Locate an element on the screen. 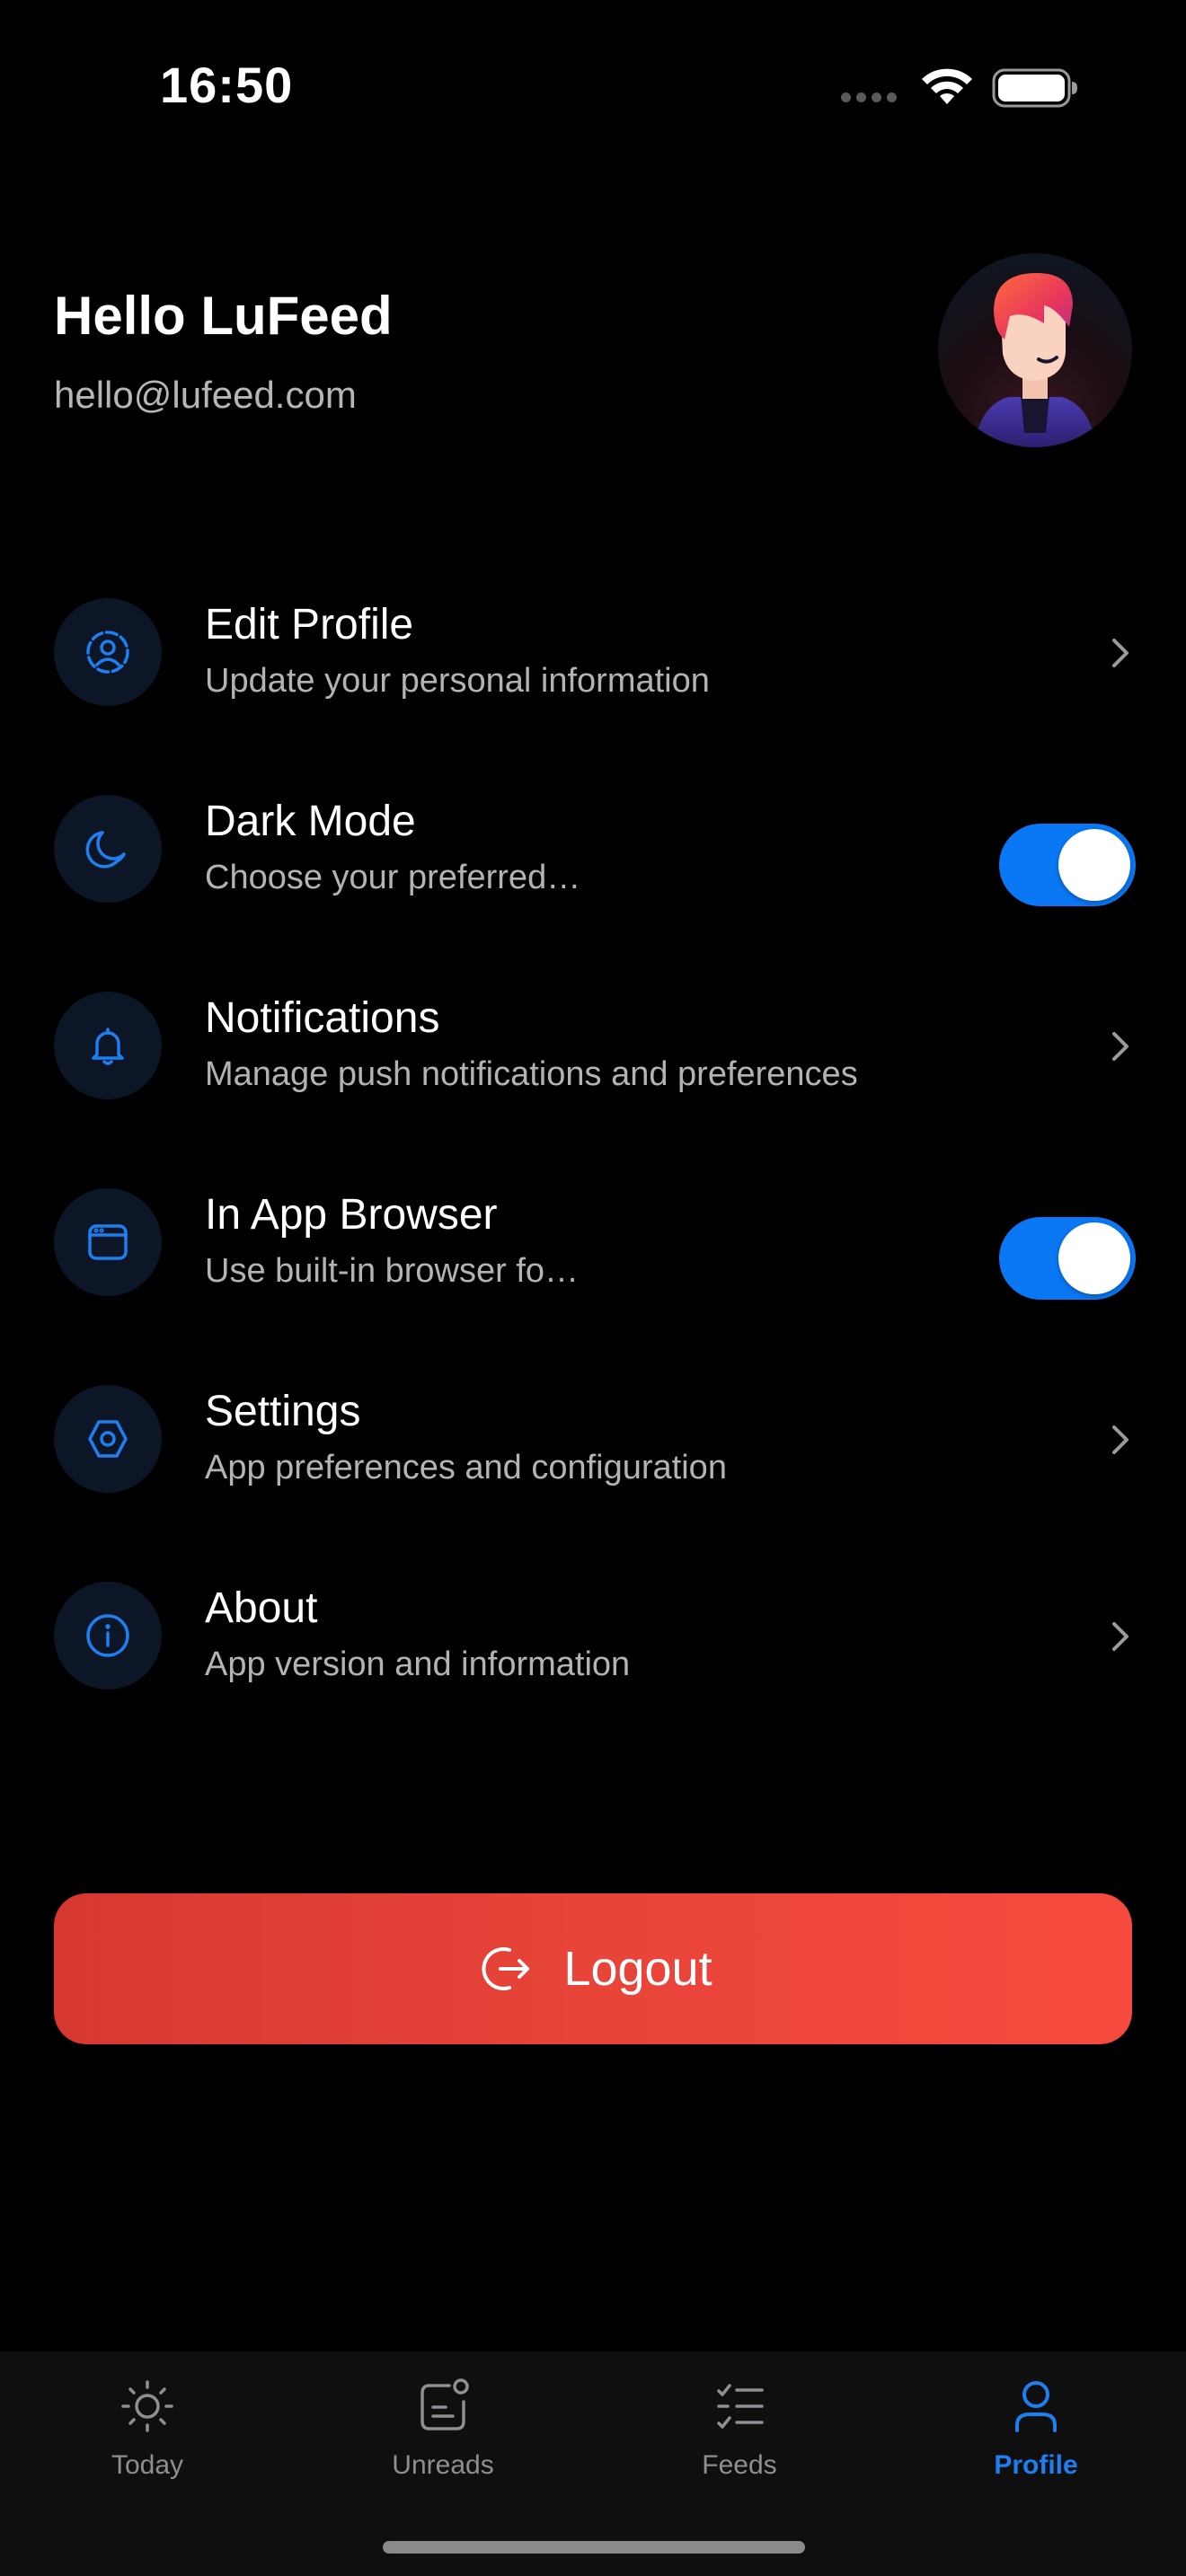 Image resolution: width=1186 pixels, height=2576 pixels. home-indicator is located at coordinates (594, 2547).